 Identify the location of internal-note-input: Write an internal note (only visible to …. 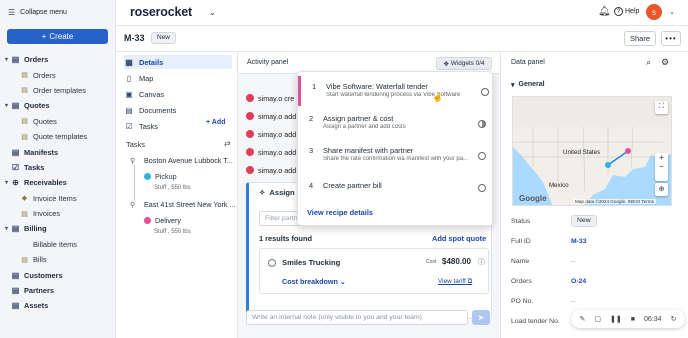
(357, 317).